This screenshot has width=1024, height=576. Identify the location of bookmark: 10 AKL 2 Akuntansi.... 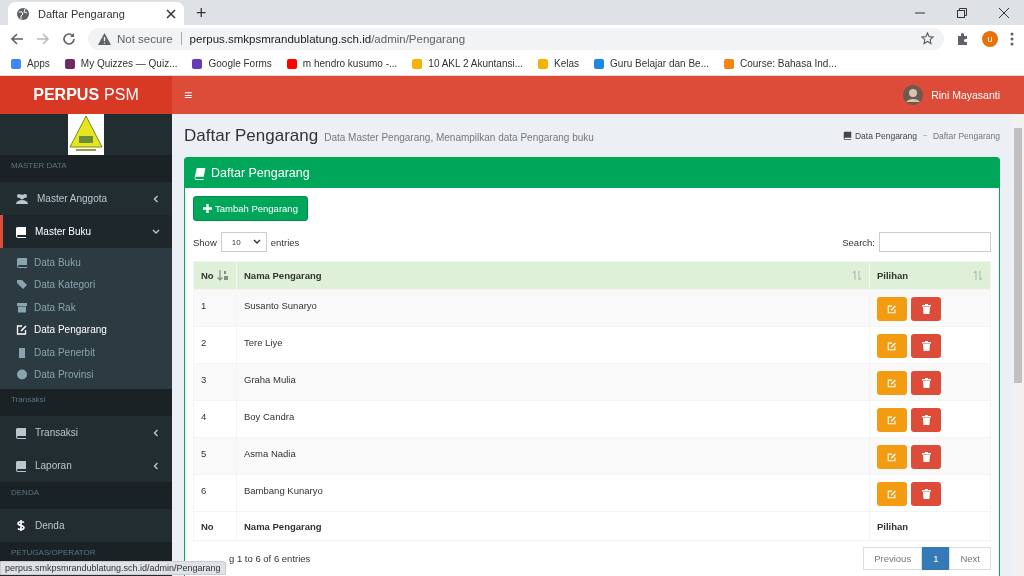
(467, 63).